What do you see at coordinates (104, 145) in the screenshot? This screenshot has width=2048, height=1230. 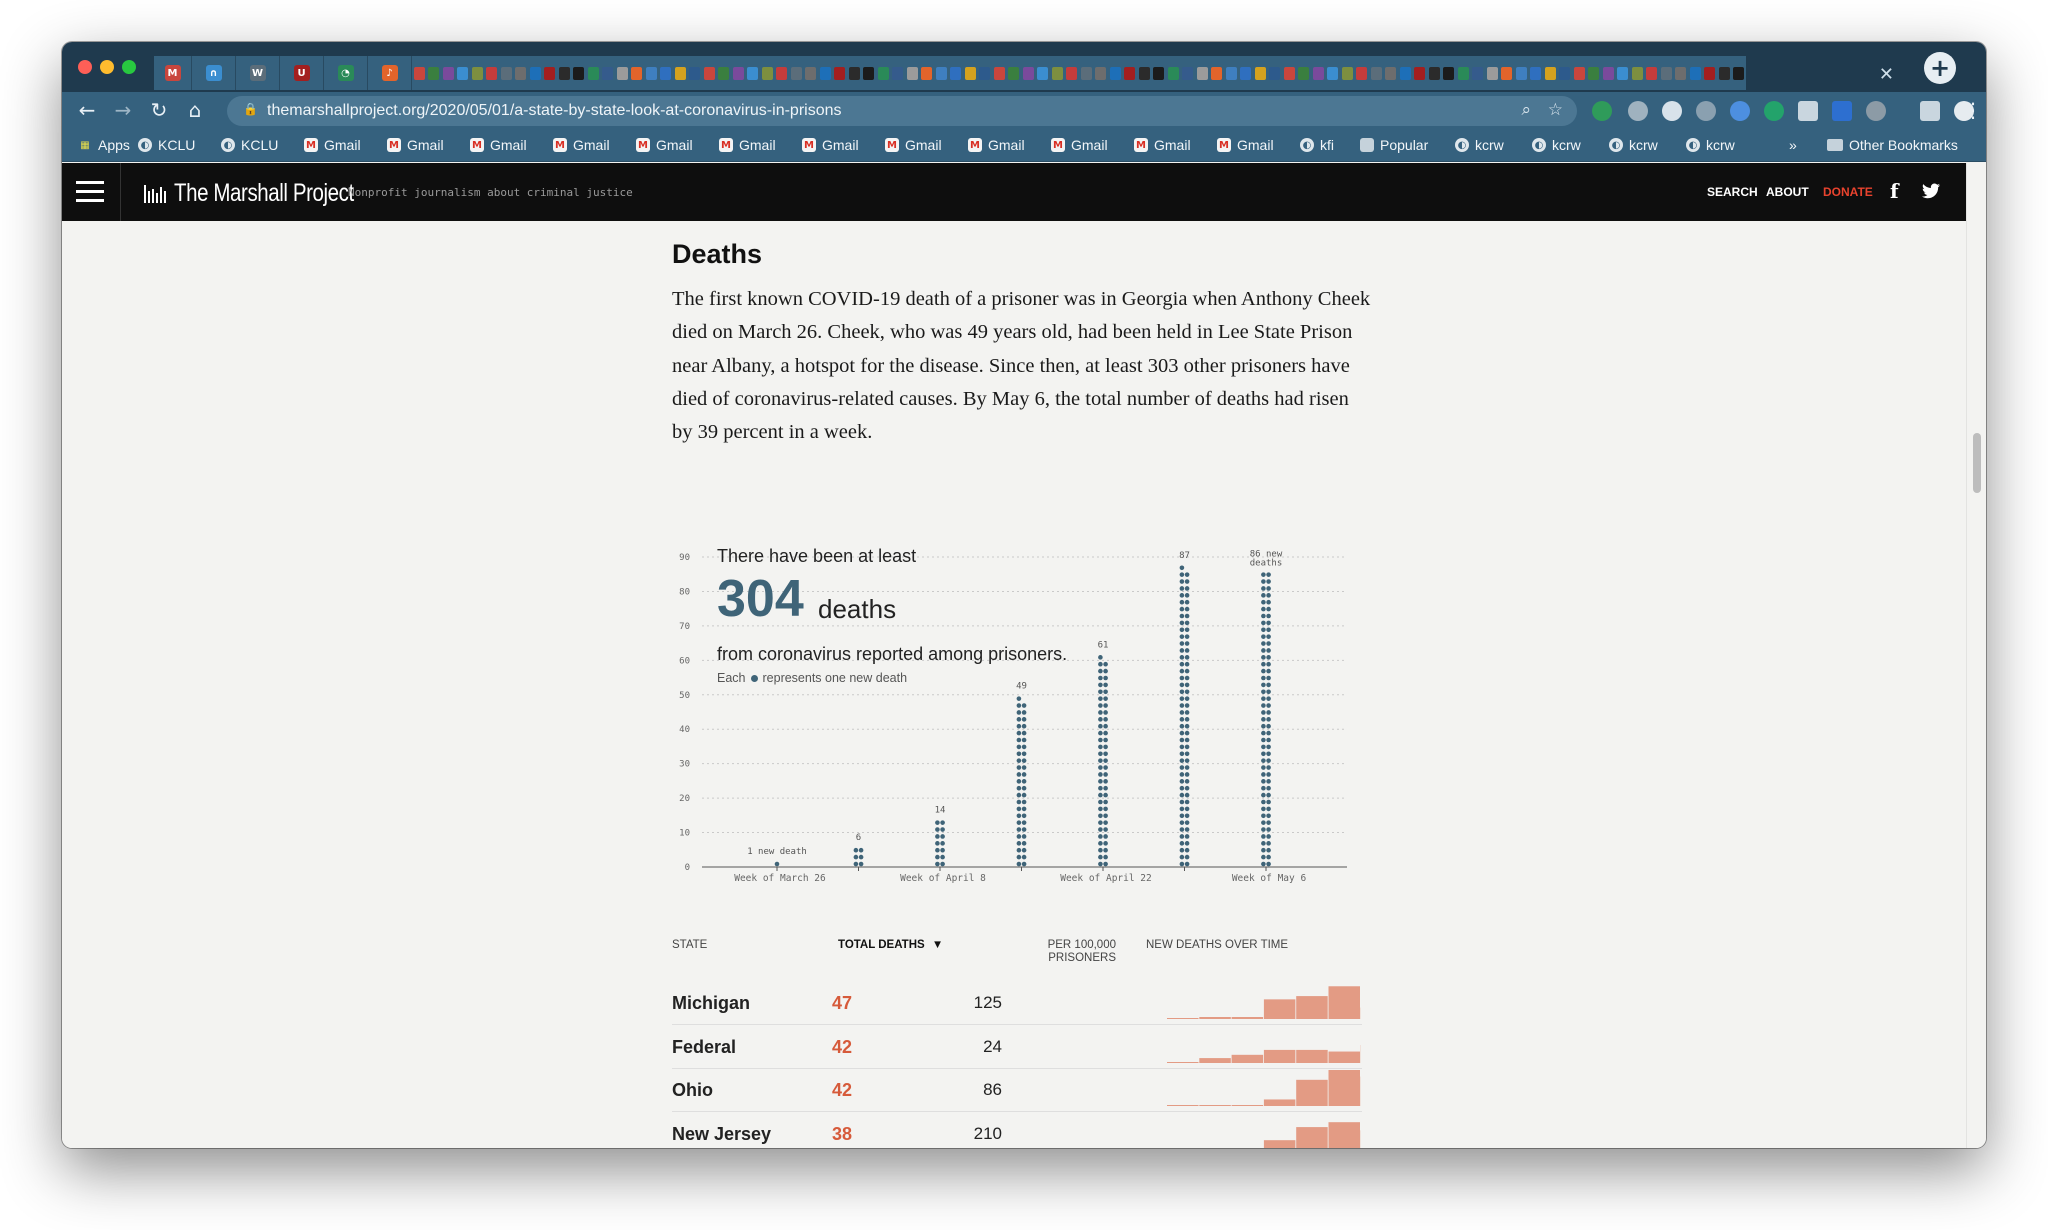 I see `bookmark-item: ▦ Apps` at bounding box center [104, 145].